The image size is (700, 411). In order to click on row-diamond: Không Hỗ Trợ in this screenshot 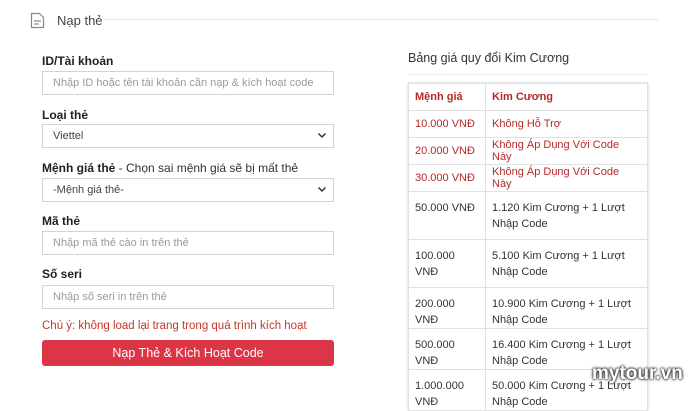, I will do `click(566, 124)`.